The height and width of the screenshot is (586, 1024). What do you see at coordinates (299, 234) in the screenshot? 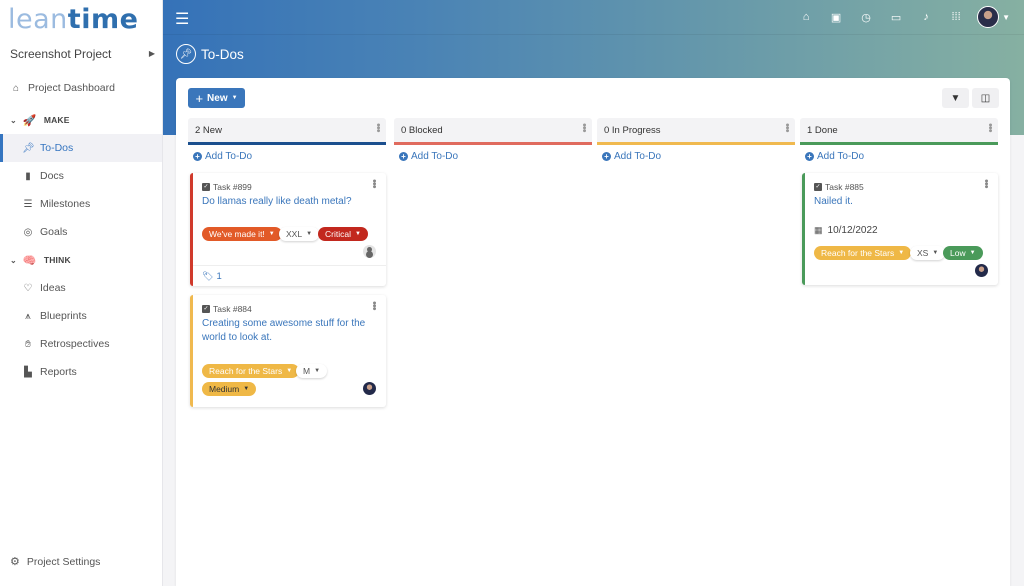
I see `effort-dropdown: XXL ▼` at bounding box center [299, 234].